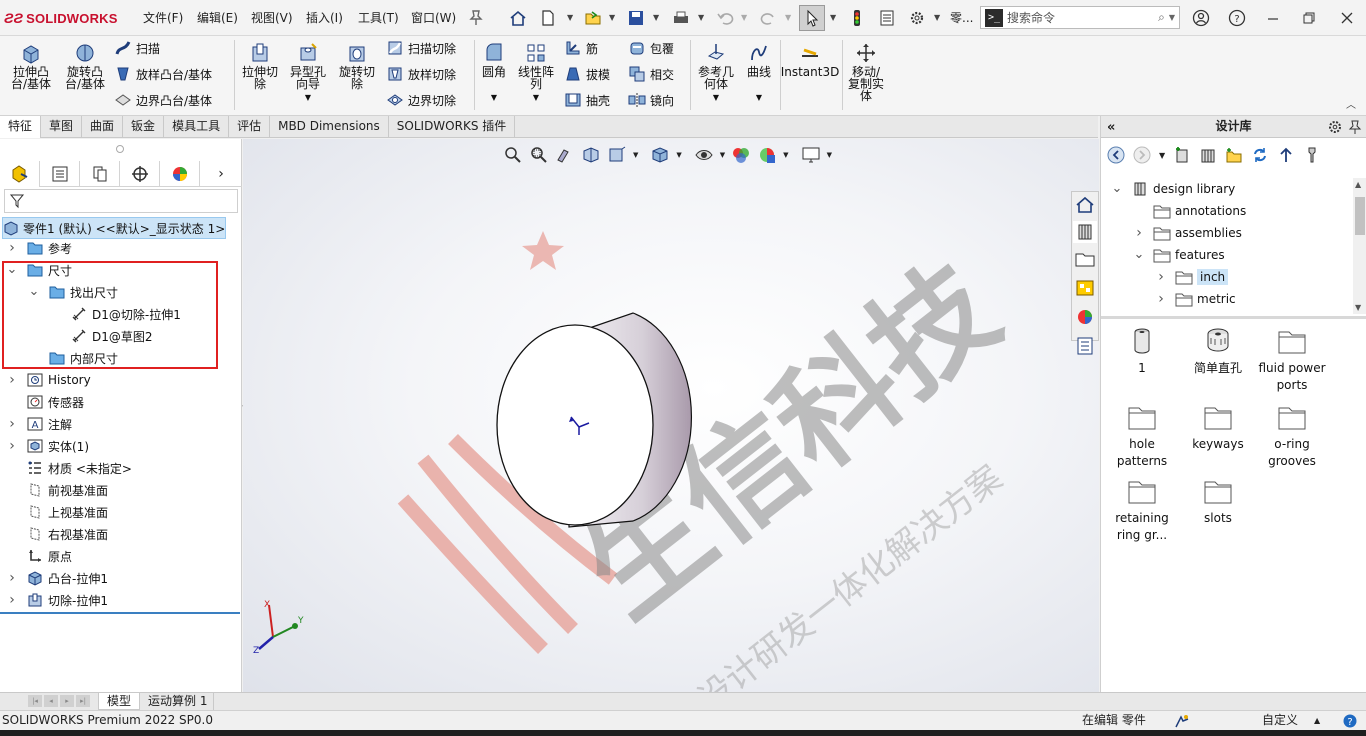 This screenshot has width=1366, height=736. I want to click on instant3d-button: Instant3D, so click(810, 60).